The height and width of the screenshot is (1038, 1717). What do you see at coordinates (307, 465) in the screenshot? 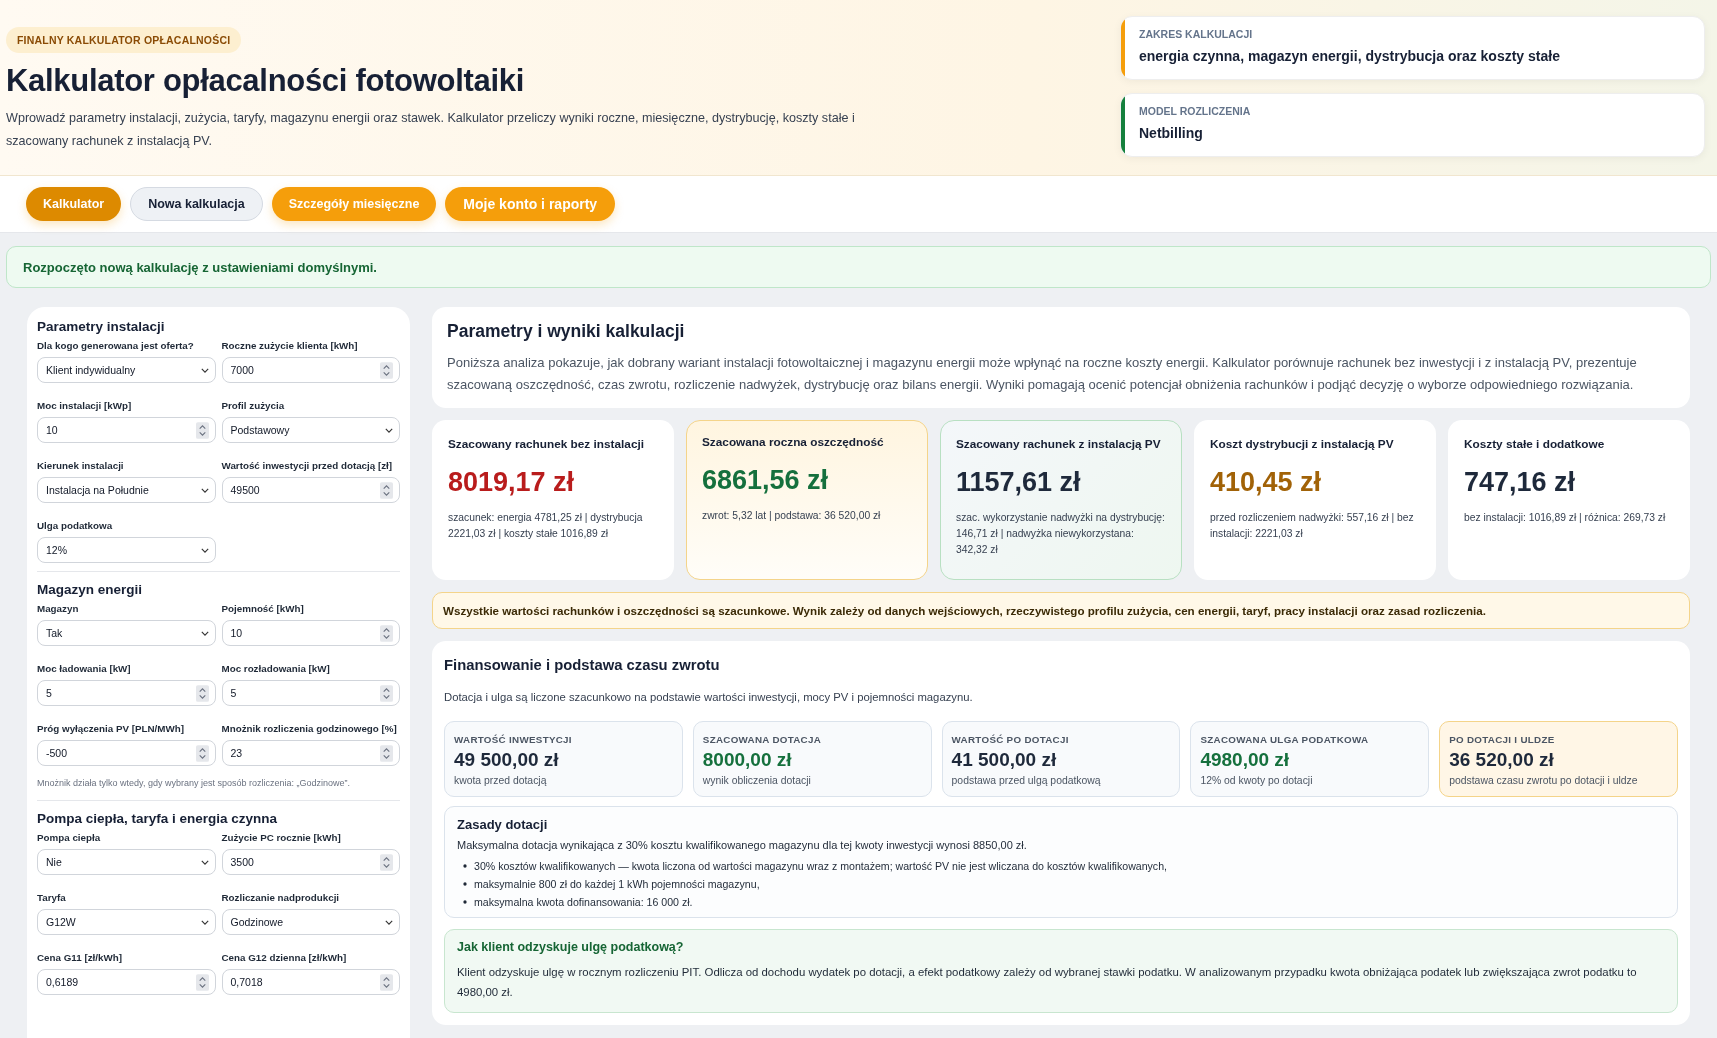
I see `field-label: Wartość inwestycji przed dotacją [zł]` at bounding box center [307, 465].